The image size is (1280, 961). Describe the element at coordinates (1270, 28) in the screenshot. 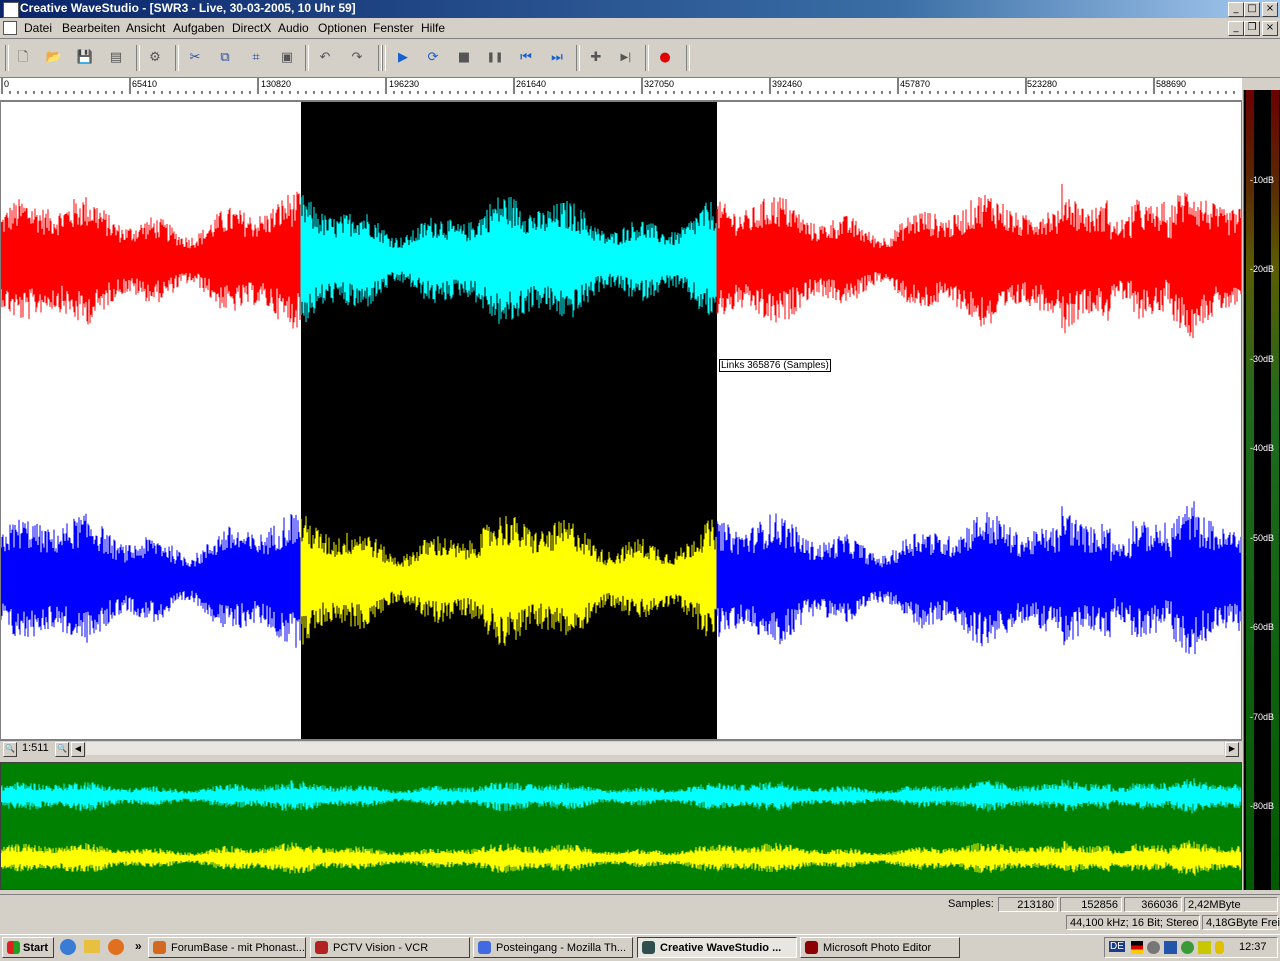

I see `doc-close-button: ×` at that location.